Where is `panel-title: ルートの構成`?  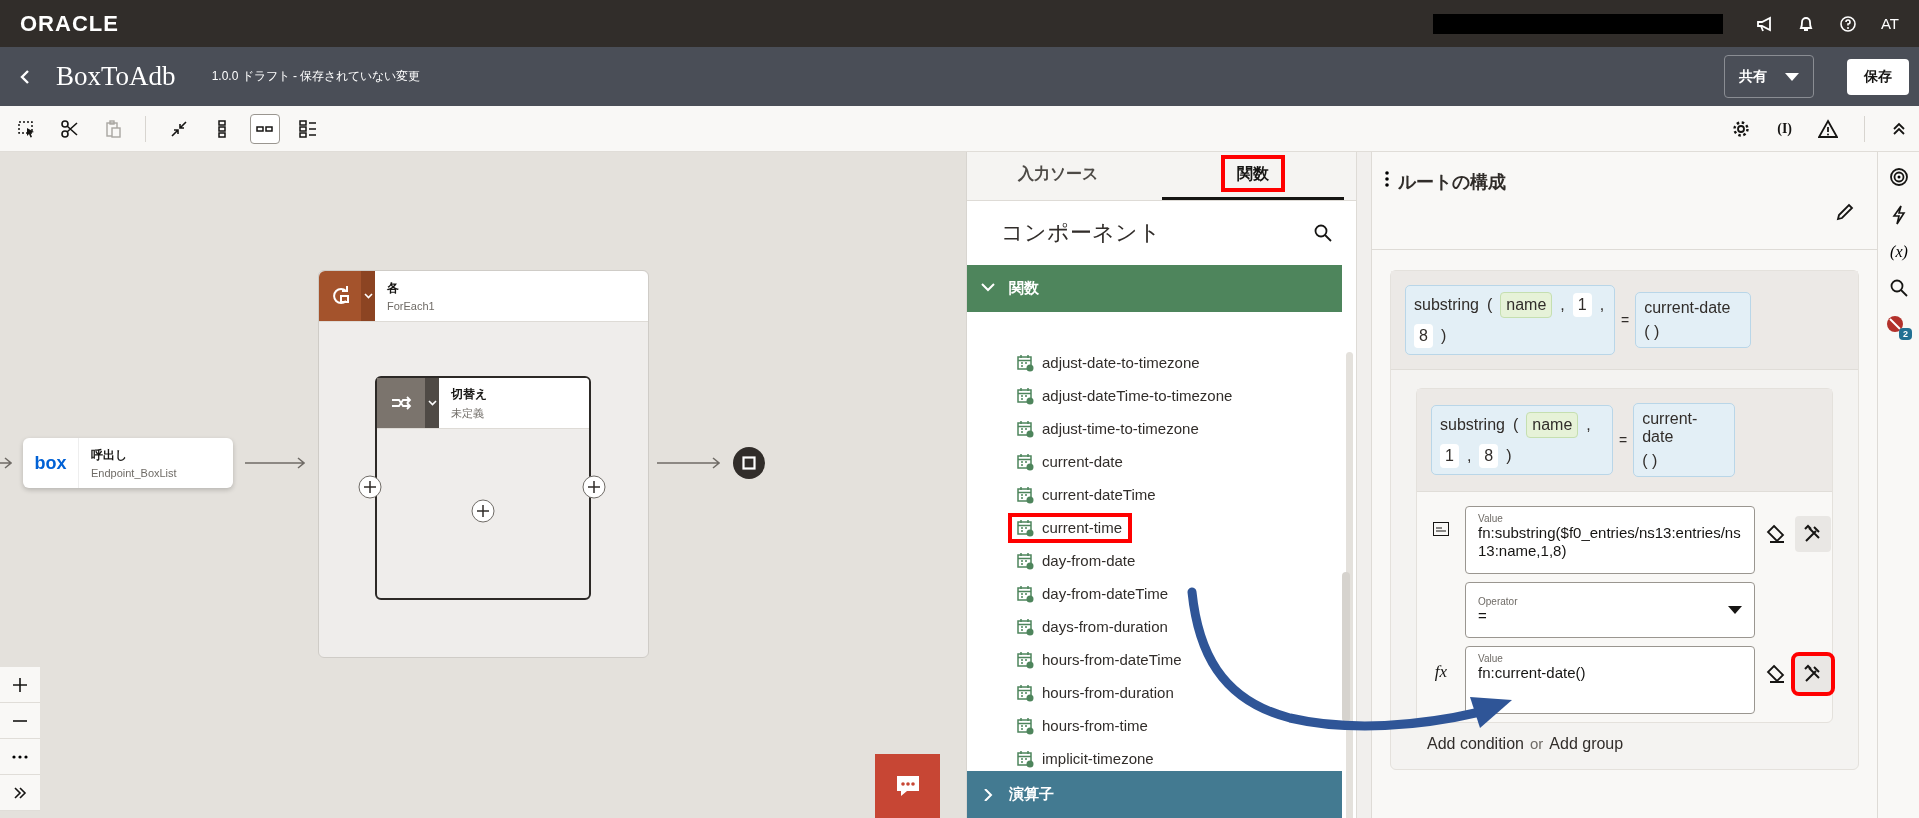 panel-title: ルートの構成 is located at coordinates (1452, 182).